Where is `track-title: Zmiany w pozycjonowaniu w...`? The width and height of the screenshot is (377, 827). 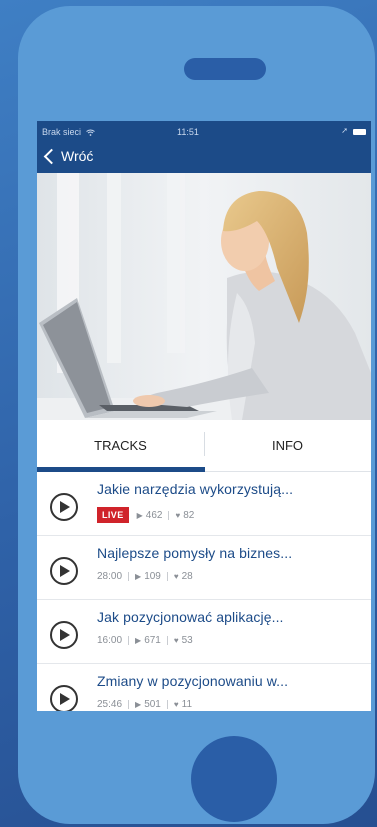
track-title: Zmiany w pozycjonowaniu w... is located at coordinates (193, 681).